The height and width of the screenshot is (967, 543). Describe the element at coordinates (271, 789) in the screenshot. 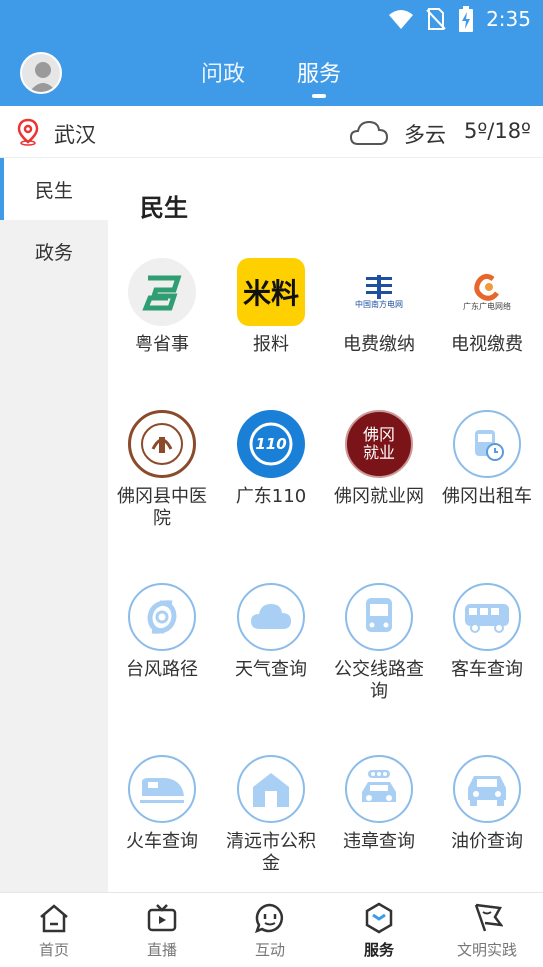

I see `house-icon` at that location.